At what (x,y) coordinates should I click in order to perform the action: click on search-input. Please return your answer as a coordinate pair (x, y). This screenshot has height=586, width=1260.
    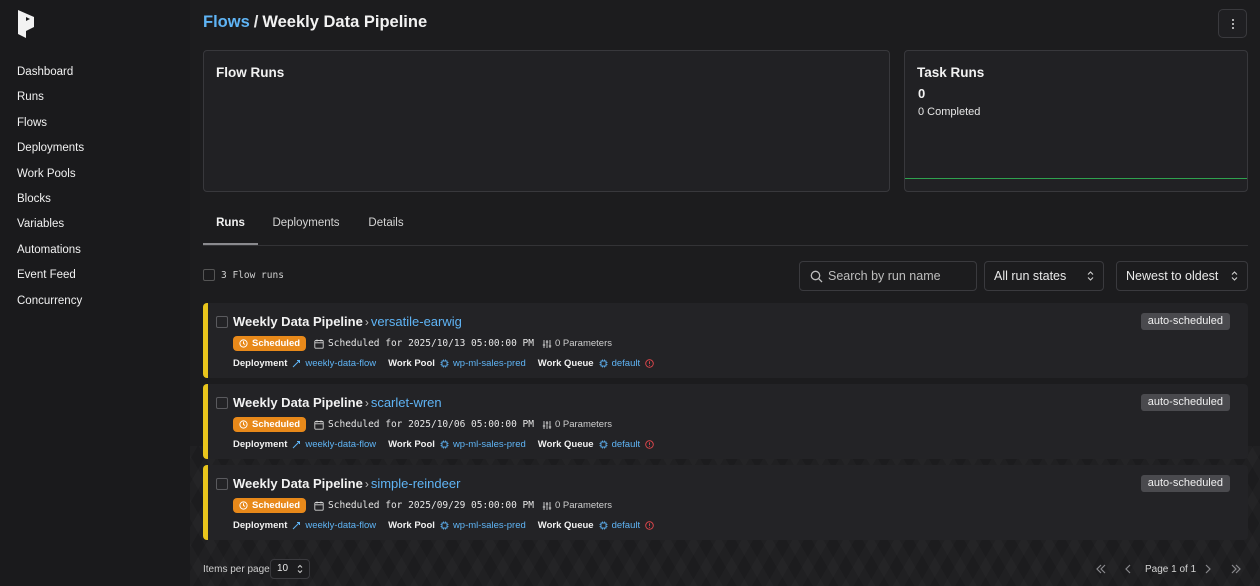
    Looking at the image, I should click on (900, 276).